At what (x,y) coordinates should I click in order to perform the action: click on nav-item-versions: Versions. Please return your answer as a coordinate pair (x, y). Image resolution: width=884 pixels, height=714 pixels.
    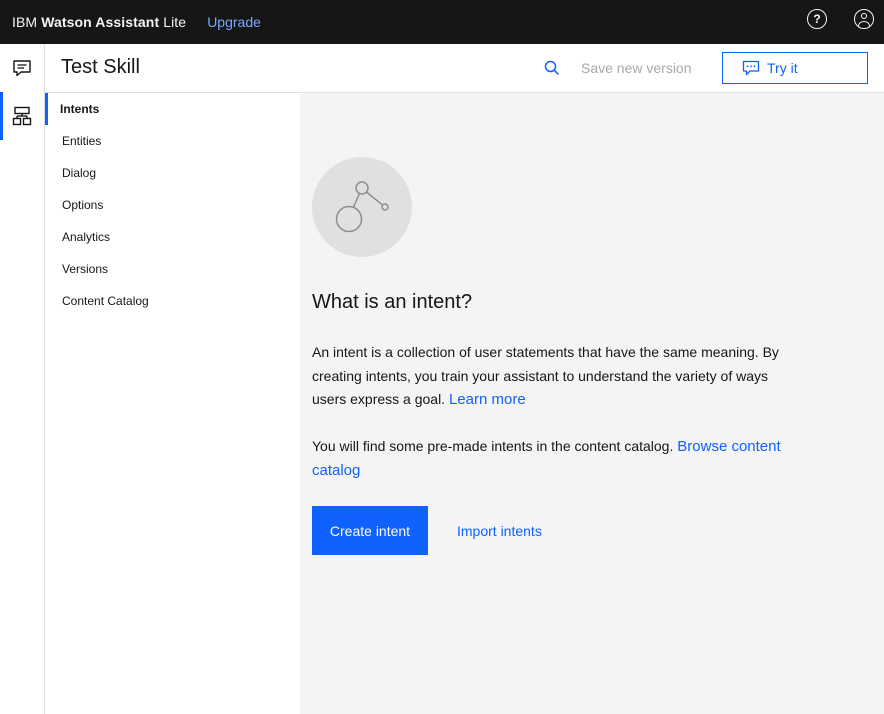
    Looking at the image, I should click on (172, 269).